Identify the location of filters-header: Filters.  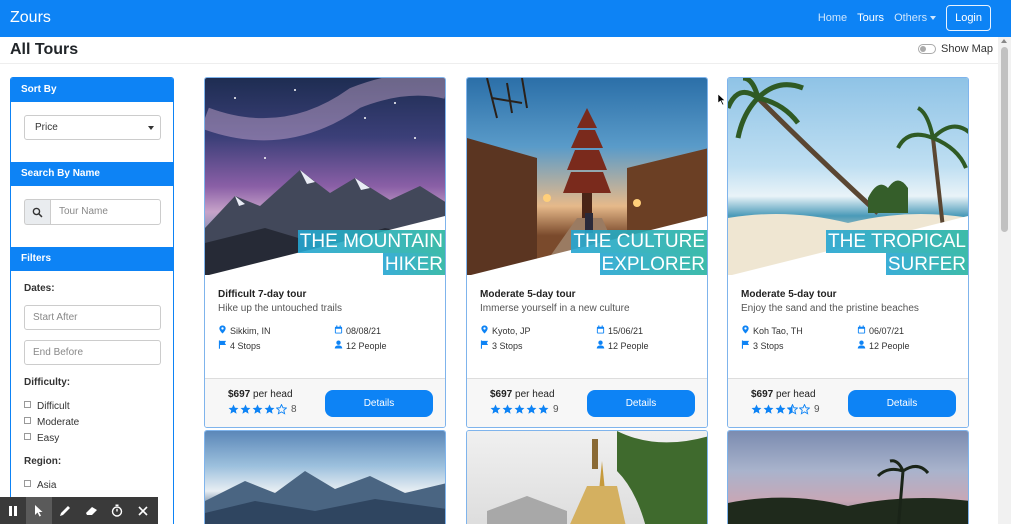
(92, 259).